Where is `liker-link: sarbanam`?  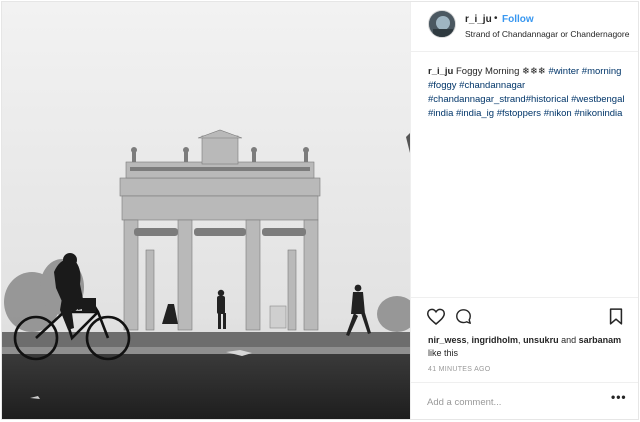
liker-link: sarbanam is located at coordinates (600, 340).